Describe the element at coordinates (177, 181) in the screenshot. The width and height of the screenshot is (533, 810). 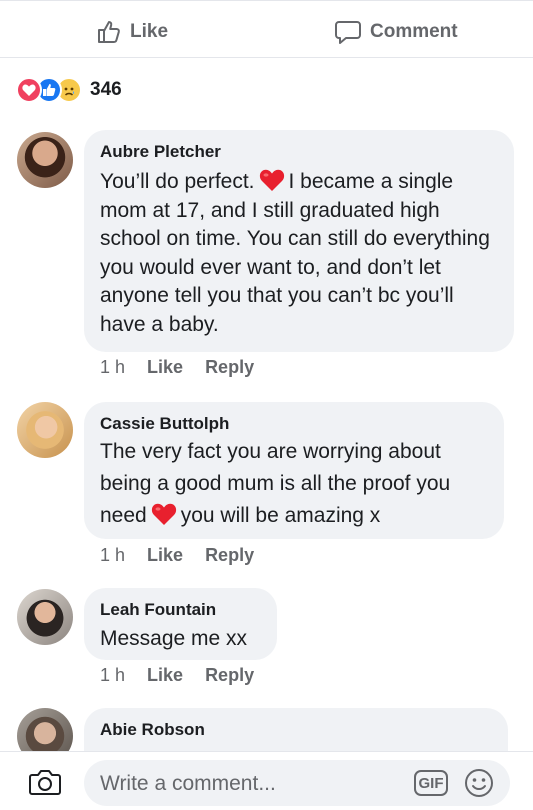
I see `comment-text-part: You’ll do perfect.` at that location.